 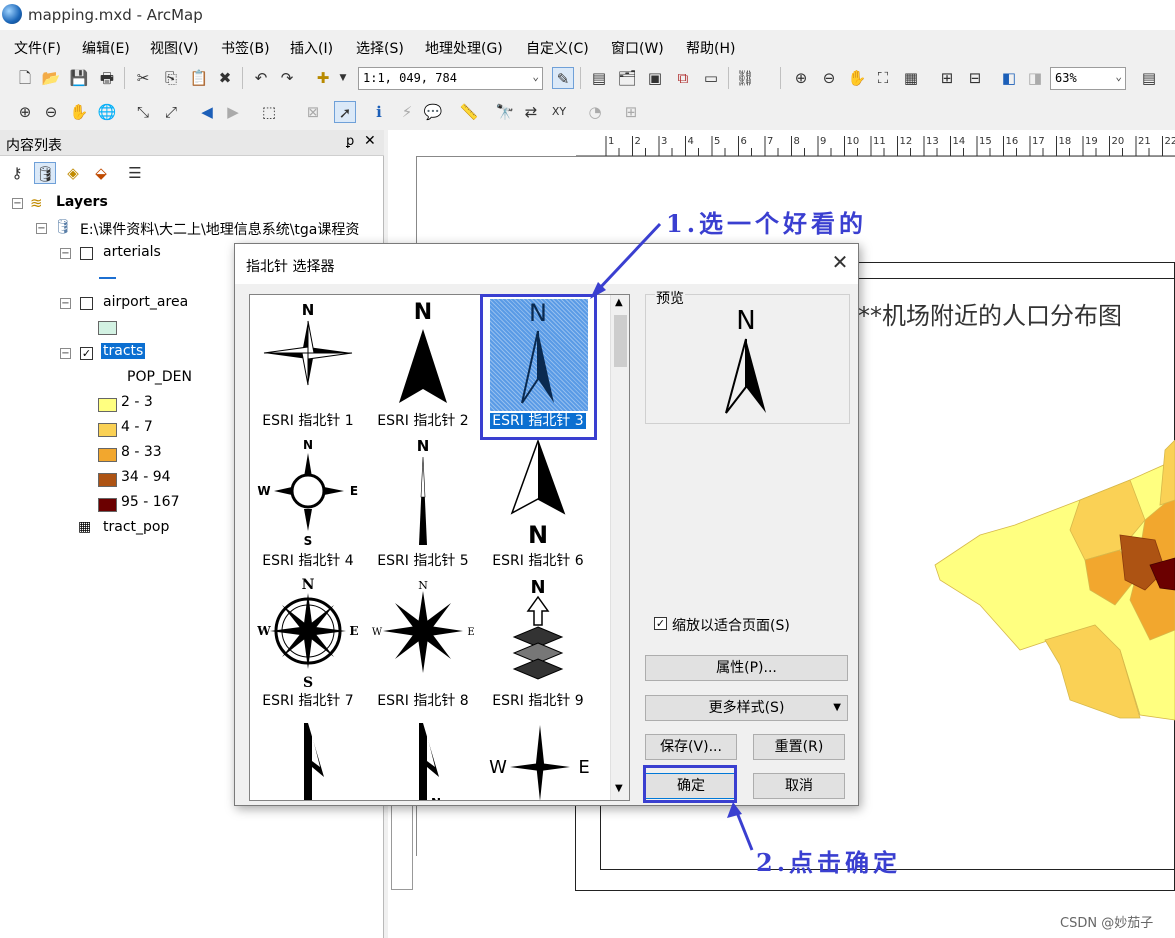 I want to click on watermark: CSDN @妙茄子, so click(x=1107, y=923).